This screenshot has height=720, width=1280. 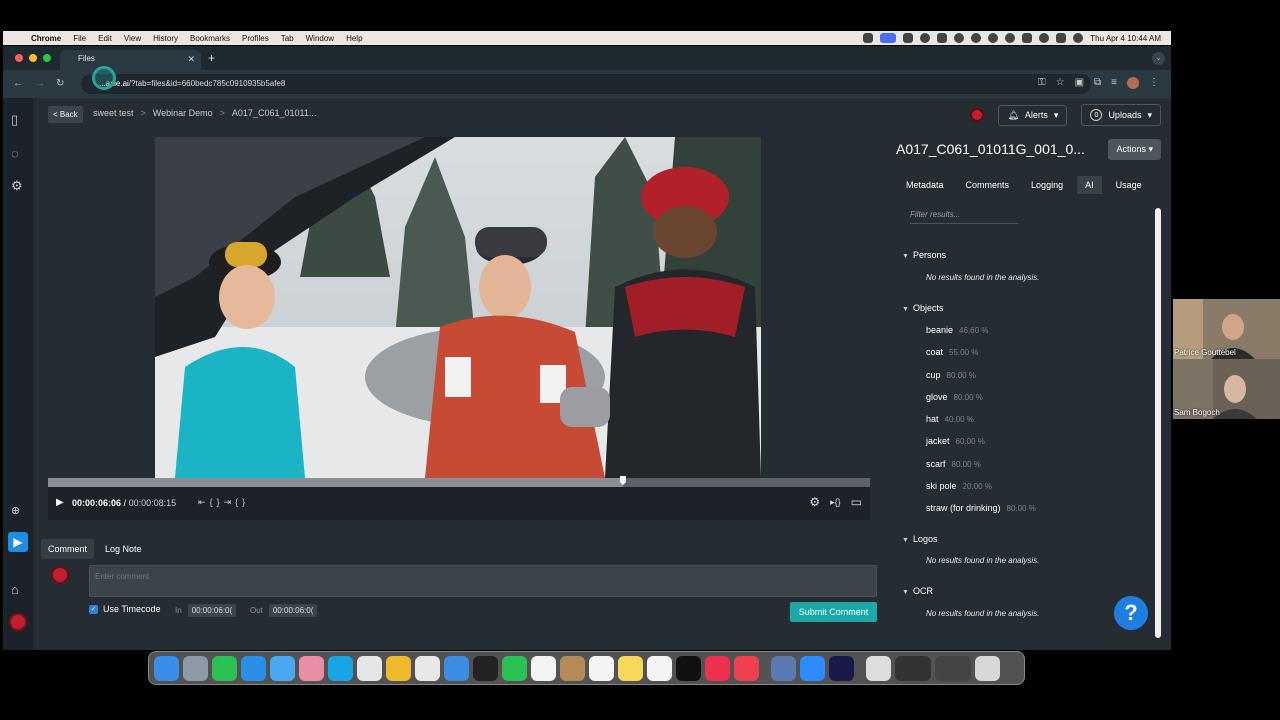 I want to click on menu-history: History, so click(x=165, y=38).